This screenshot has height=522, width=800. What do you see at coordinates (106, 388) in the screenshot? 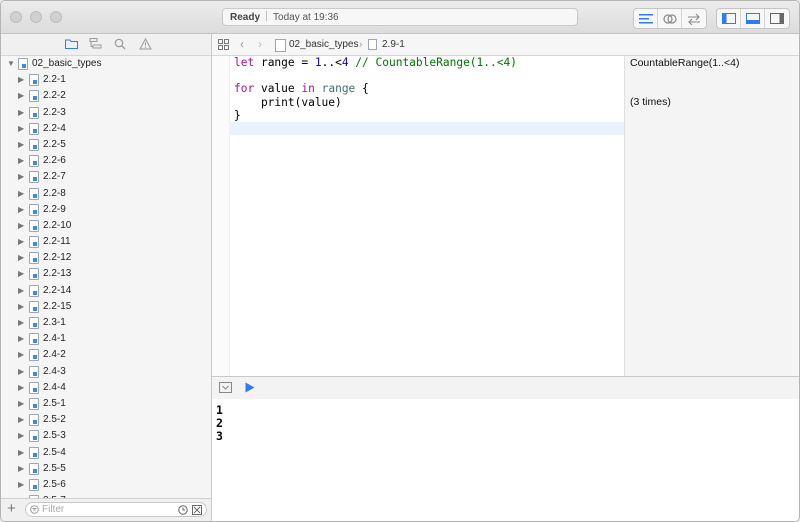
I see `tree-item: ▶ 2.4-4` at bounding box center [106, 388].